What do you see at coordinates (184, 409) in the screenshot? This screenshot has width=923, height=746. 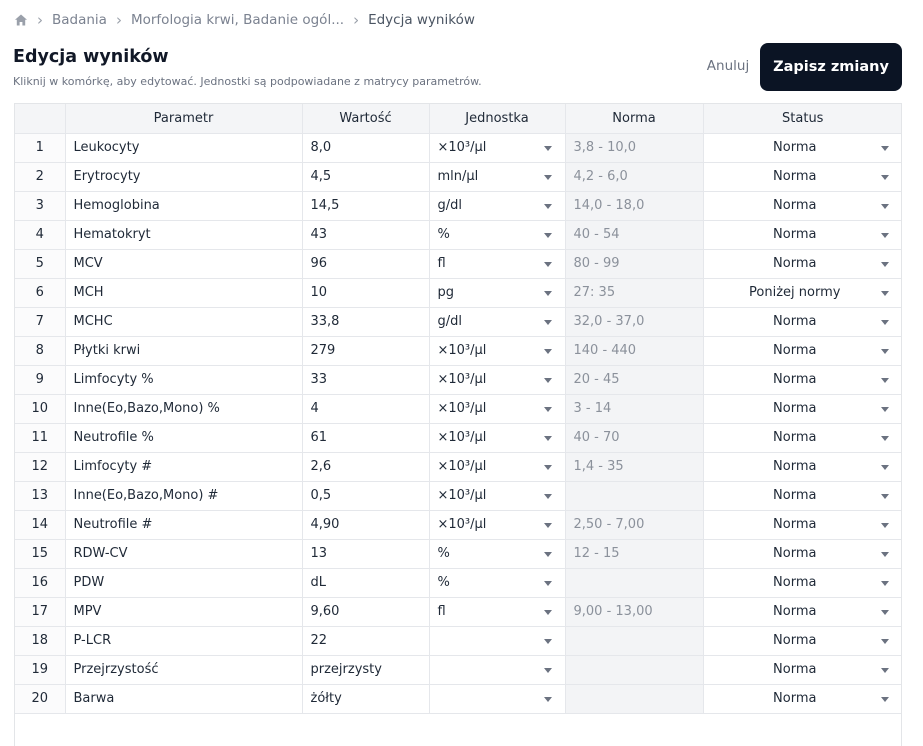 I see `parameter-cell: Inne(Eo,Bazo,Mono) %` at bounding box center [184, 409].